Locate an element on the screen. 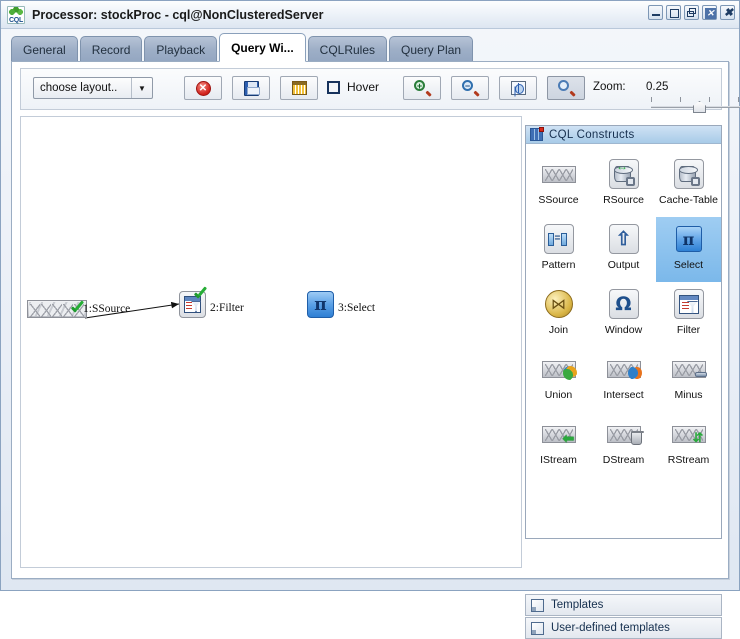 This screenshot has width=740, height=639. tab-playback: Playback is located at coordinates (181, 49).